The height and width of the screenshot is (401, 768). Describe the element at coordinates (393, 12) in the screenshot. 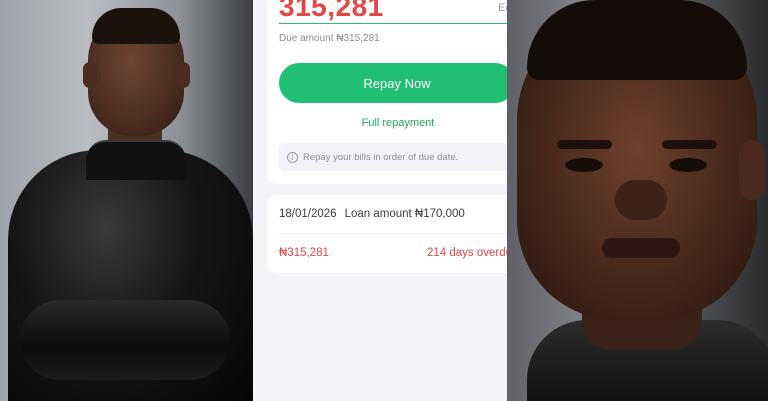

I see `amount-clip: 315,281` at that location.